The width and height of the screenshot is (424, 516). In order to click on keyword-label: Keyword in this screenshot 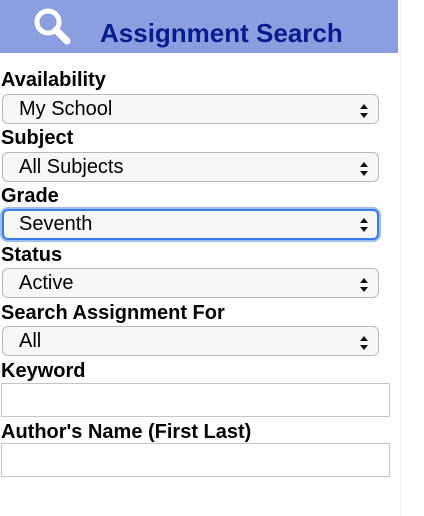, I will do `click(43, 371)`.